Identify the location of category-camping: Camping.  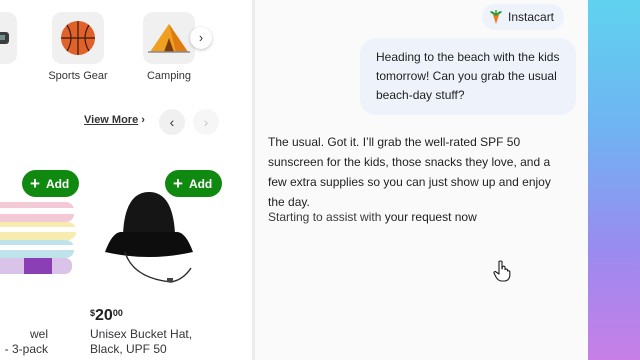
(169, 47).